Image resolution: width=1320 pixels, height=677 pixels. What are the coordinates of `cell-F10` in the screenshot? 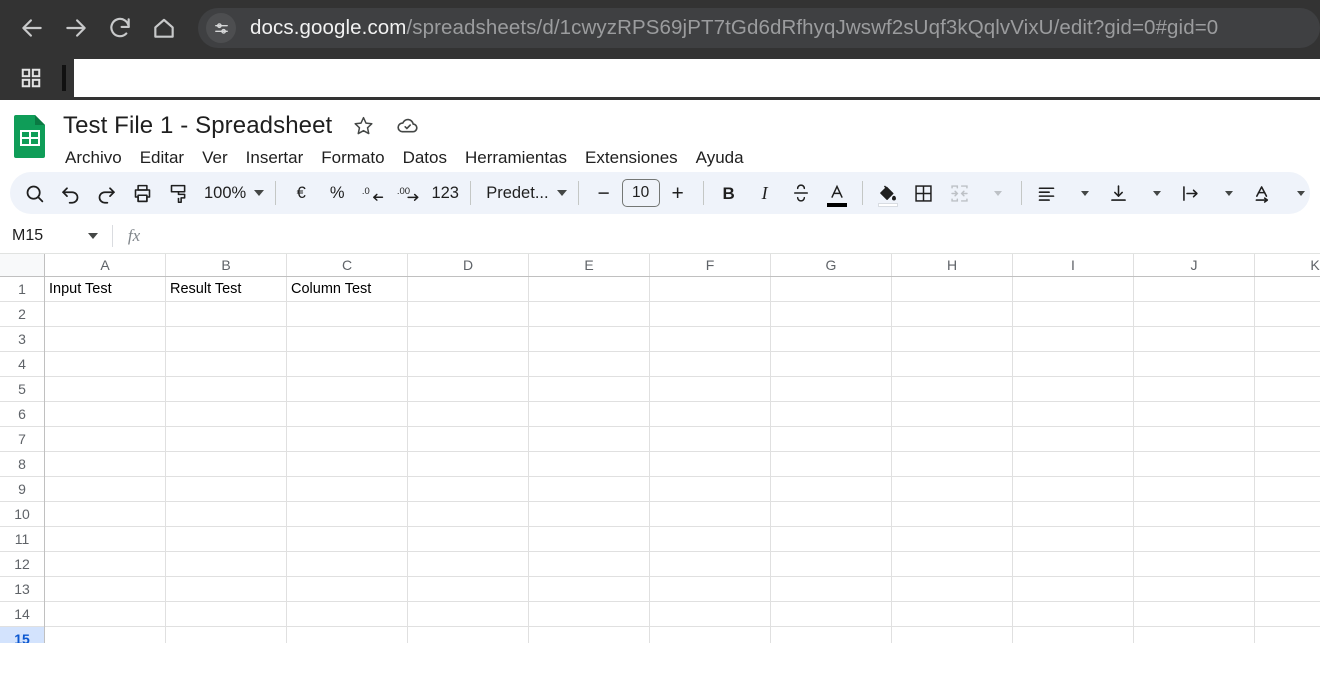 It's located at (710, 514).